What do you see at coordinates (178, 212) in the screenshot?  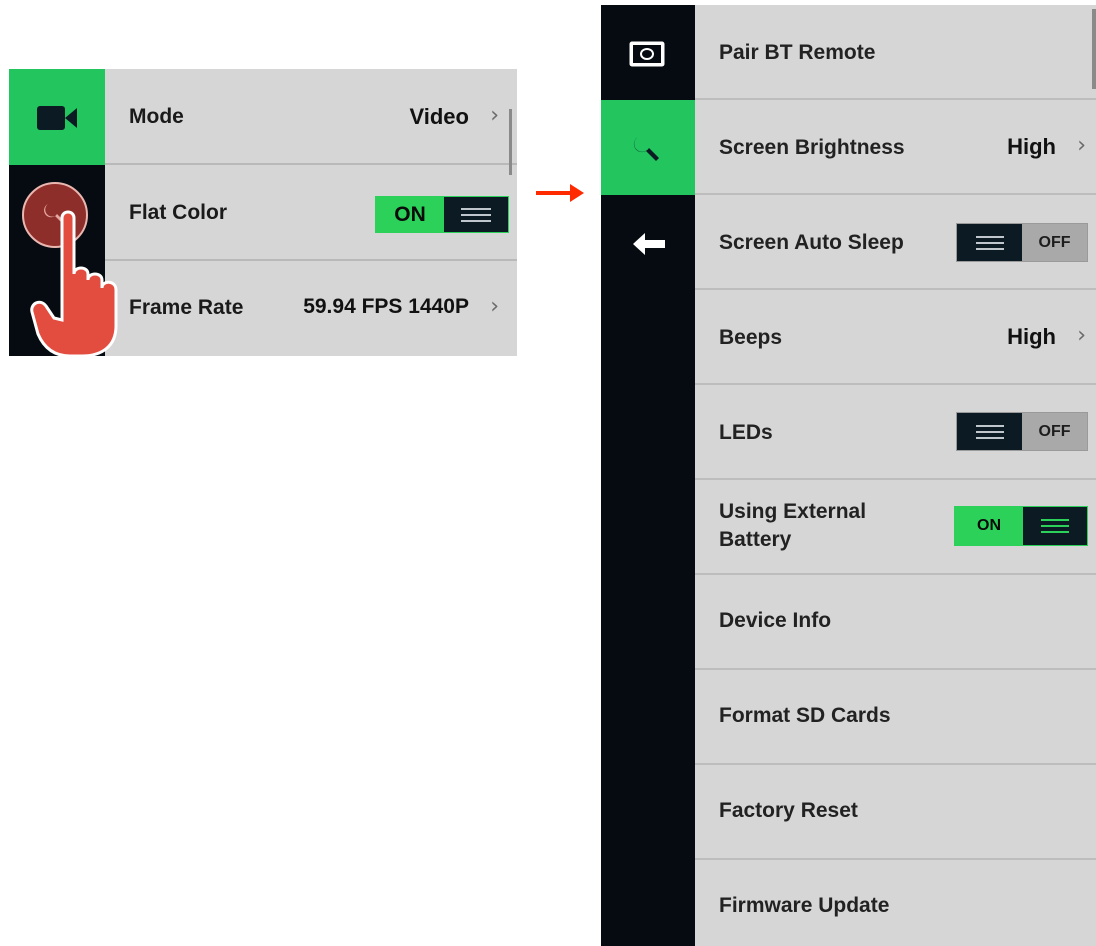 I see `flat-color-label: Flat Color` at bounding box center [178, 212].